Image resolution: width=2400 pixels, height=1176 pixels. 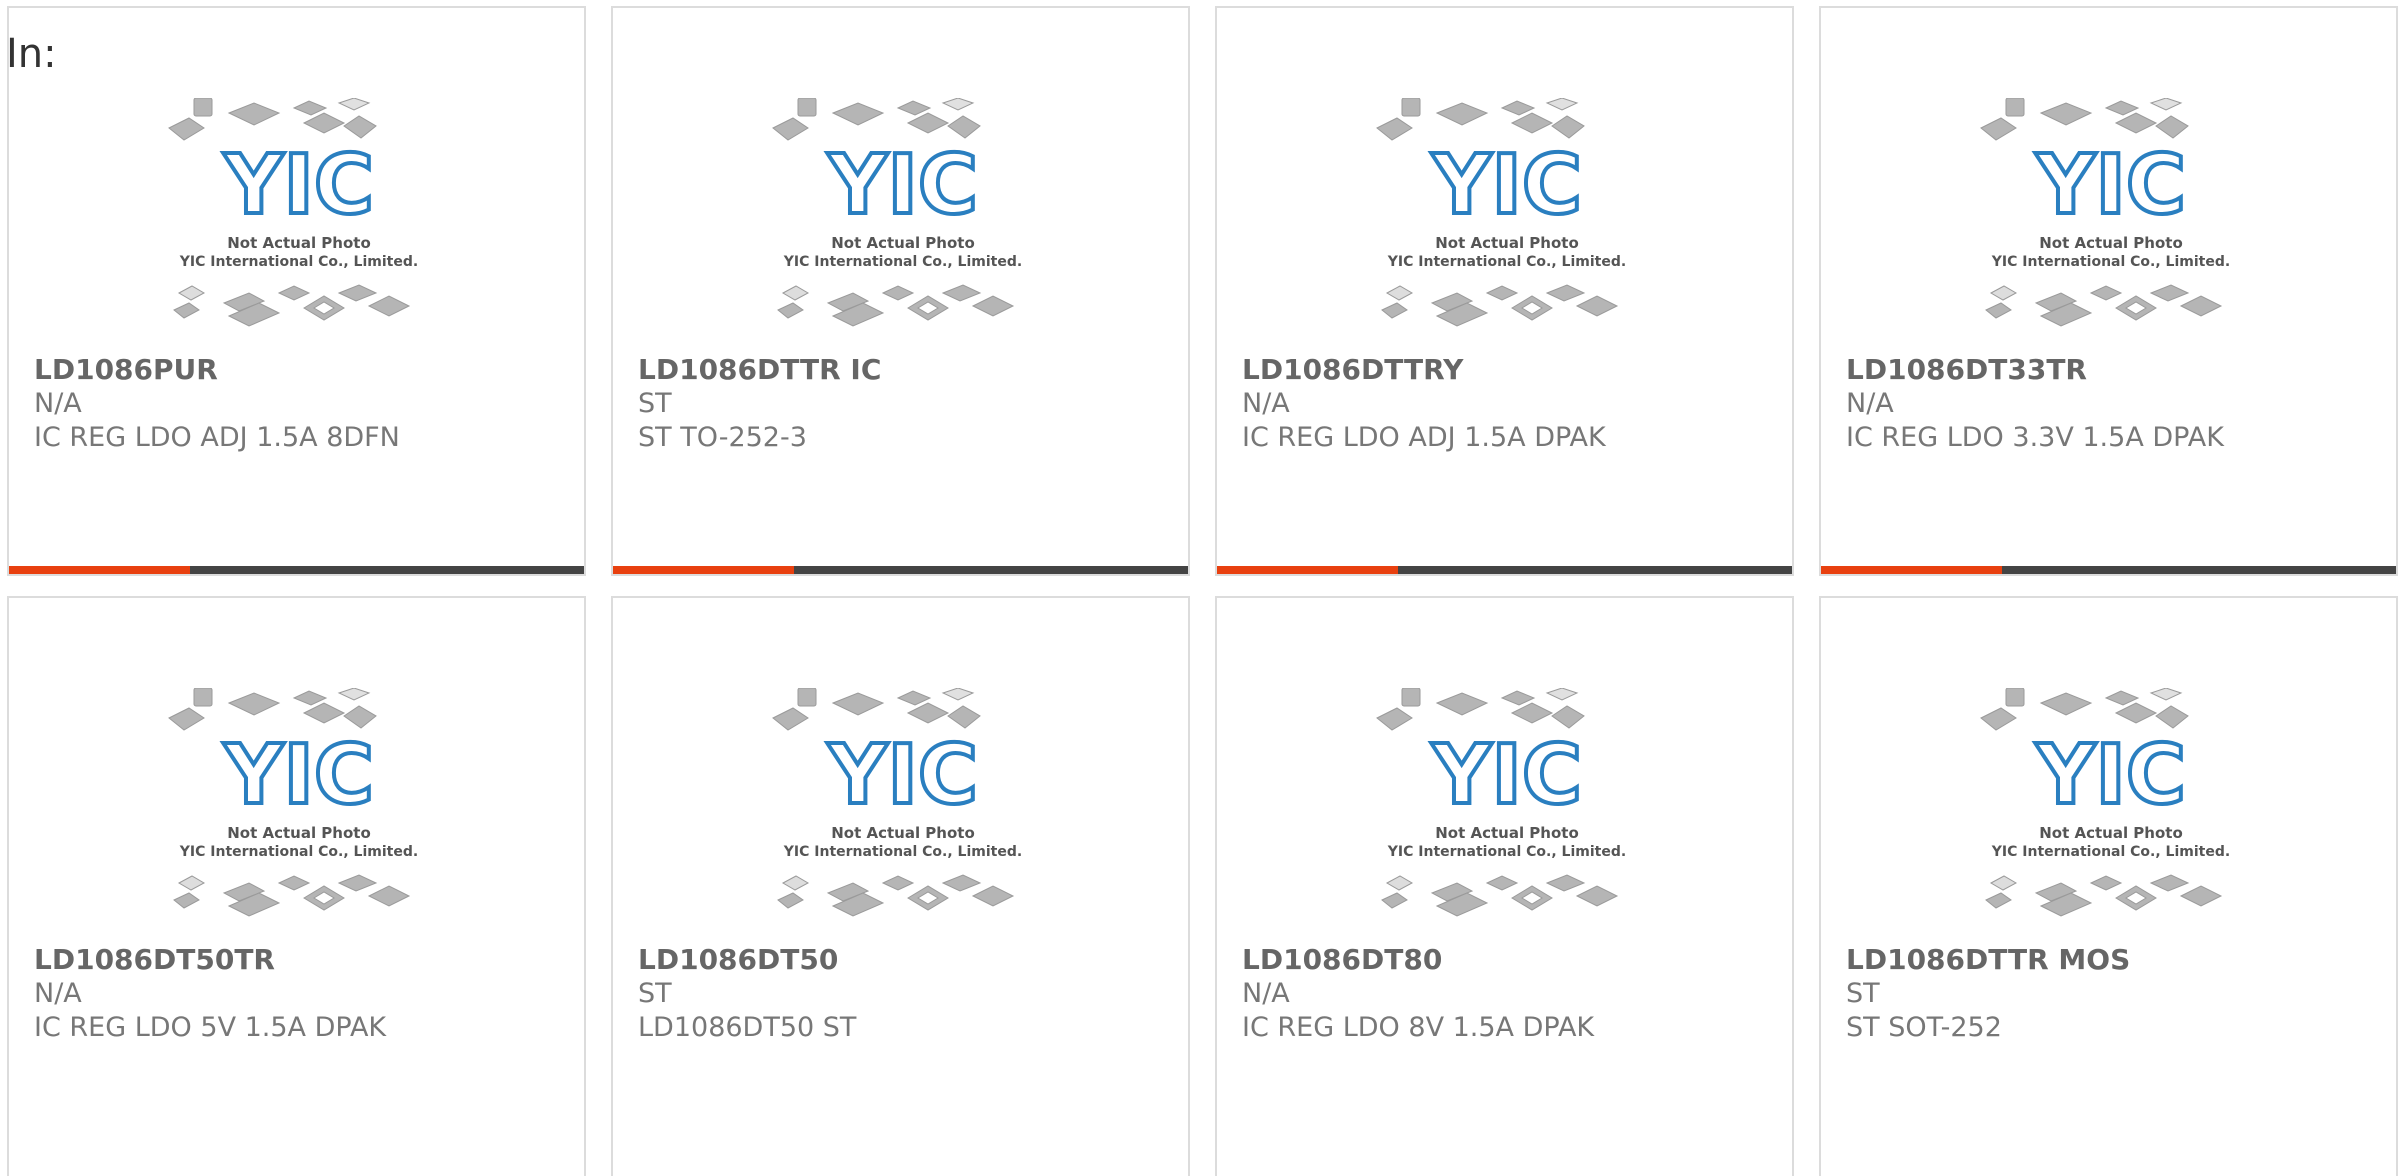 What do you see at coordinates (1512, 370) in the screenshot?
I see `product-part-number: LD1086DTTRY` at bounding box center [1512, 370].